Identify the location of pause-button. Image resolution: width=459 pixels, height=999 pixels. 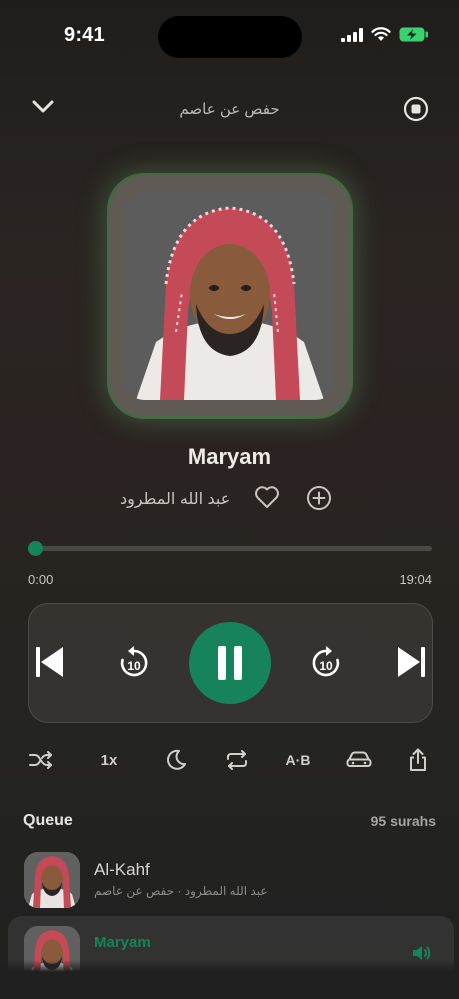
(230, 663).